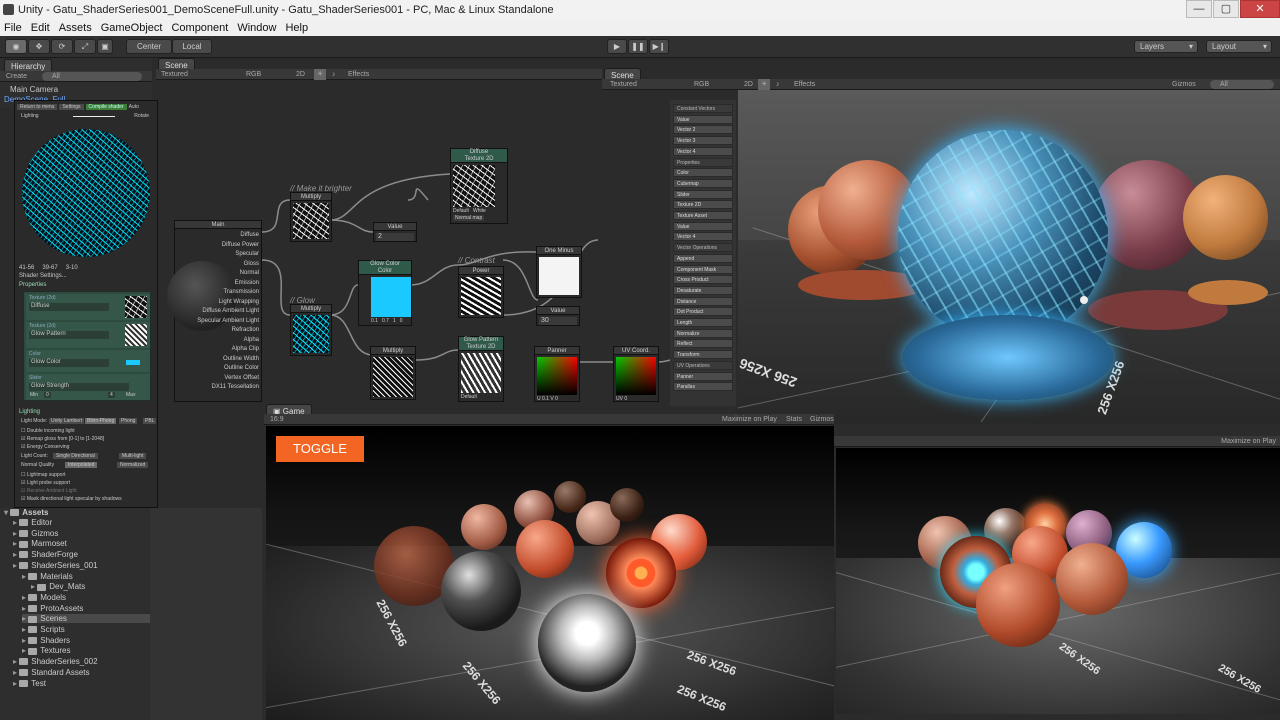  I want to click on textured-dropdown: Textured, so click(623, 84).